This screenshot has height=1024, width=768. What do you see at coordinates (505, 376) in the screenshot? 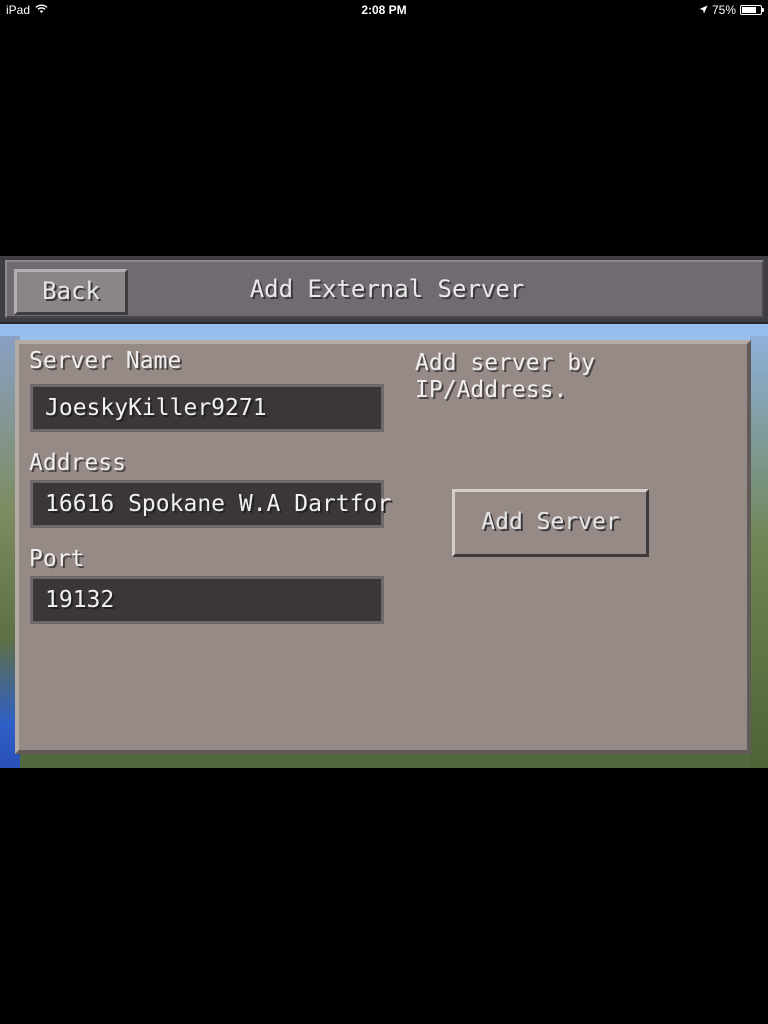
I see `add-server-hint: Add server by IP/Address.` at bounding box center [505, 376].